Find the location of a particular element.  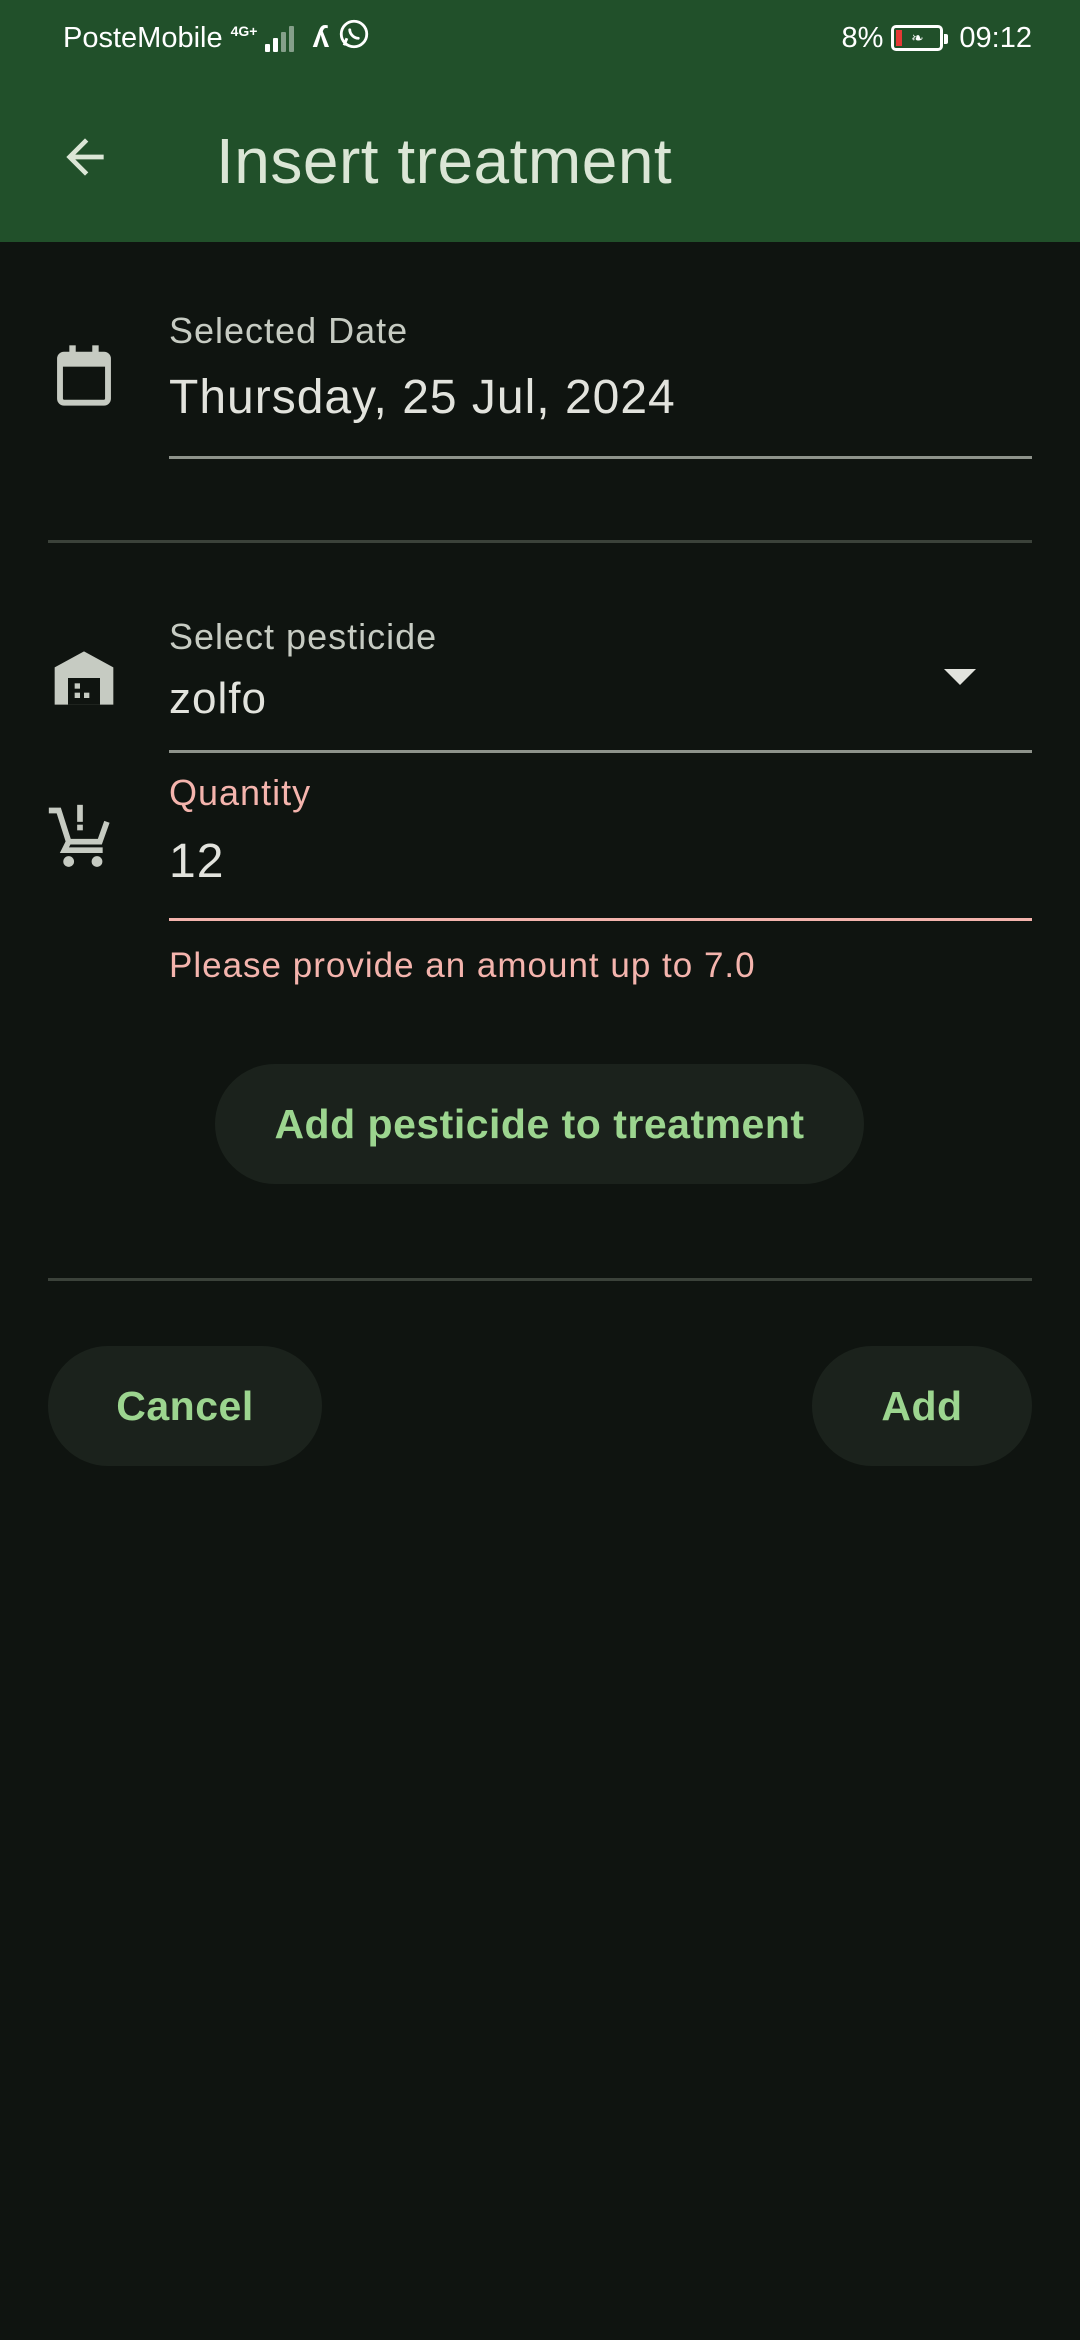

battery-icon: ❧ is located at coordinates (920, 38).